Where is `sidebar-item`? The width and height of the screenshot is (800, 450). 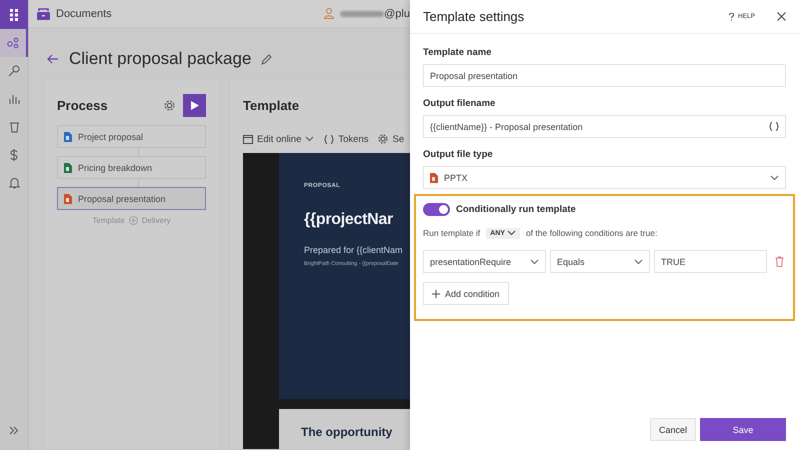 sidebar-item is located at coordinates (14, 43).